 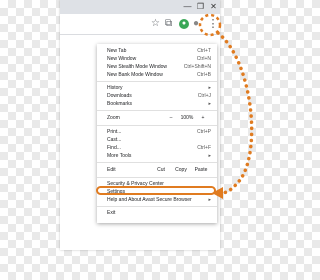 I want to click on zoom-label: Zoom, so click(x=113, y=118).